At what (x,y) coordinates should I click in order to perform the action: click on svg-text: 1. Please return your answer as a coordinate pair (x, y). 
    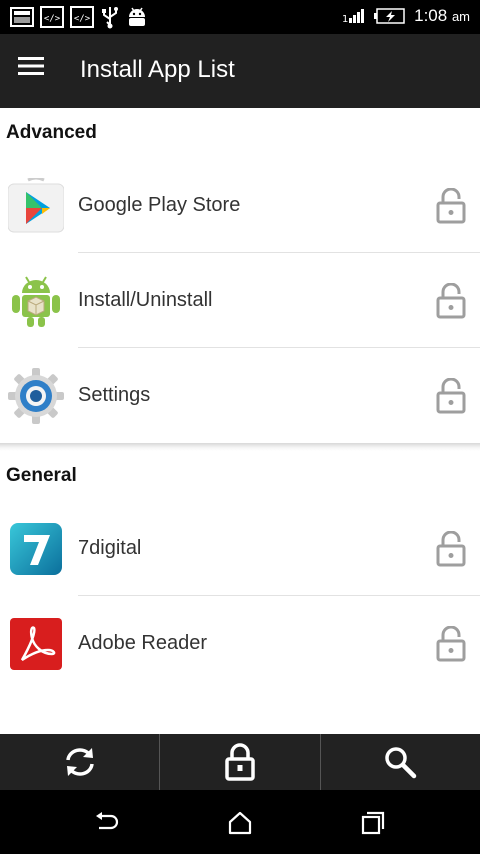
    Looking at the image, I should click on (345, 19).